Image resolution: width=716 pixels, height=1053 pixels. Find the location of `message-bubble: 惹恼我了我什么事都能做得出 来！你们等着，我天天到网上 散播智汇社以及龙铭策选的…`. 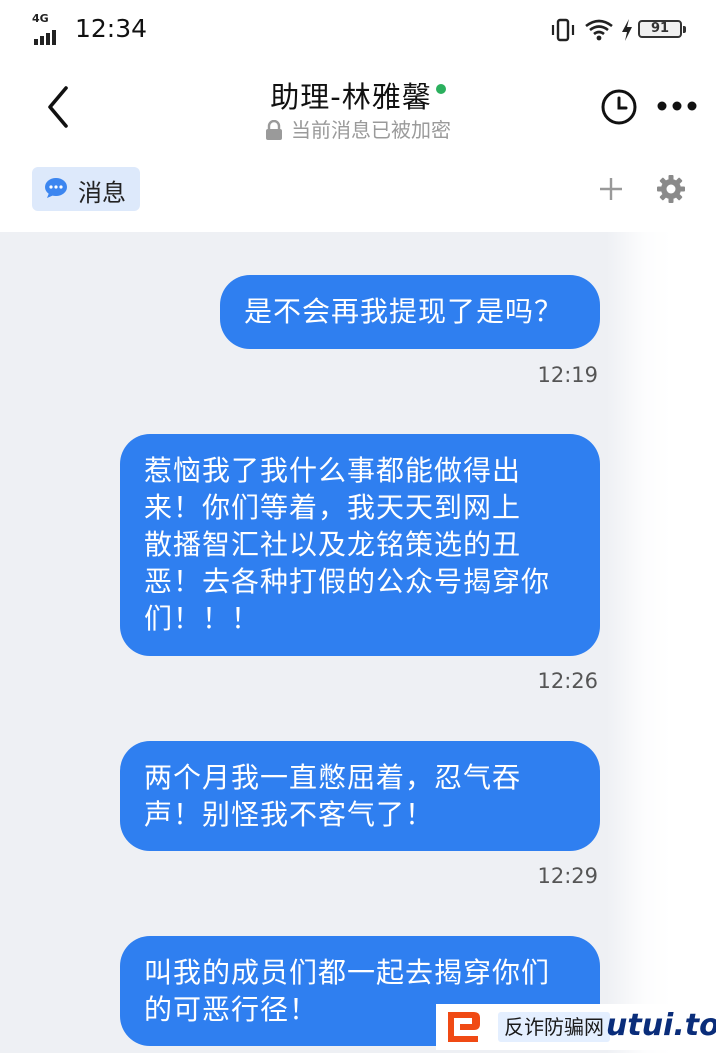

message-bubble: 惹恼我了我什么事都能做得出 来！你们等着，我天天到网上 散播智汇社以及龙铭策选的… is located at coordinates (360, 545).